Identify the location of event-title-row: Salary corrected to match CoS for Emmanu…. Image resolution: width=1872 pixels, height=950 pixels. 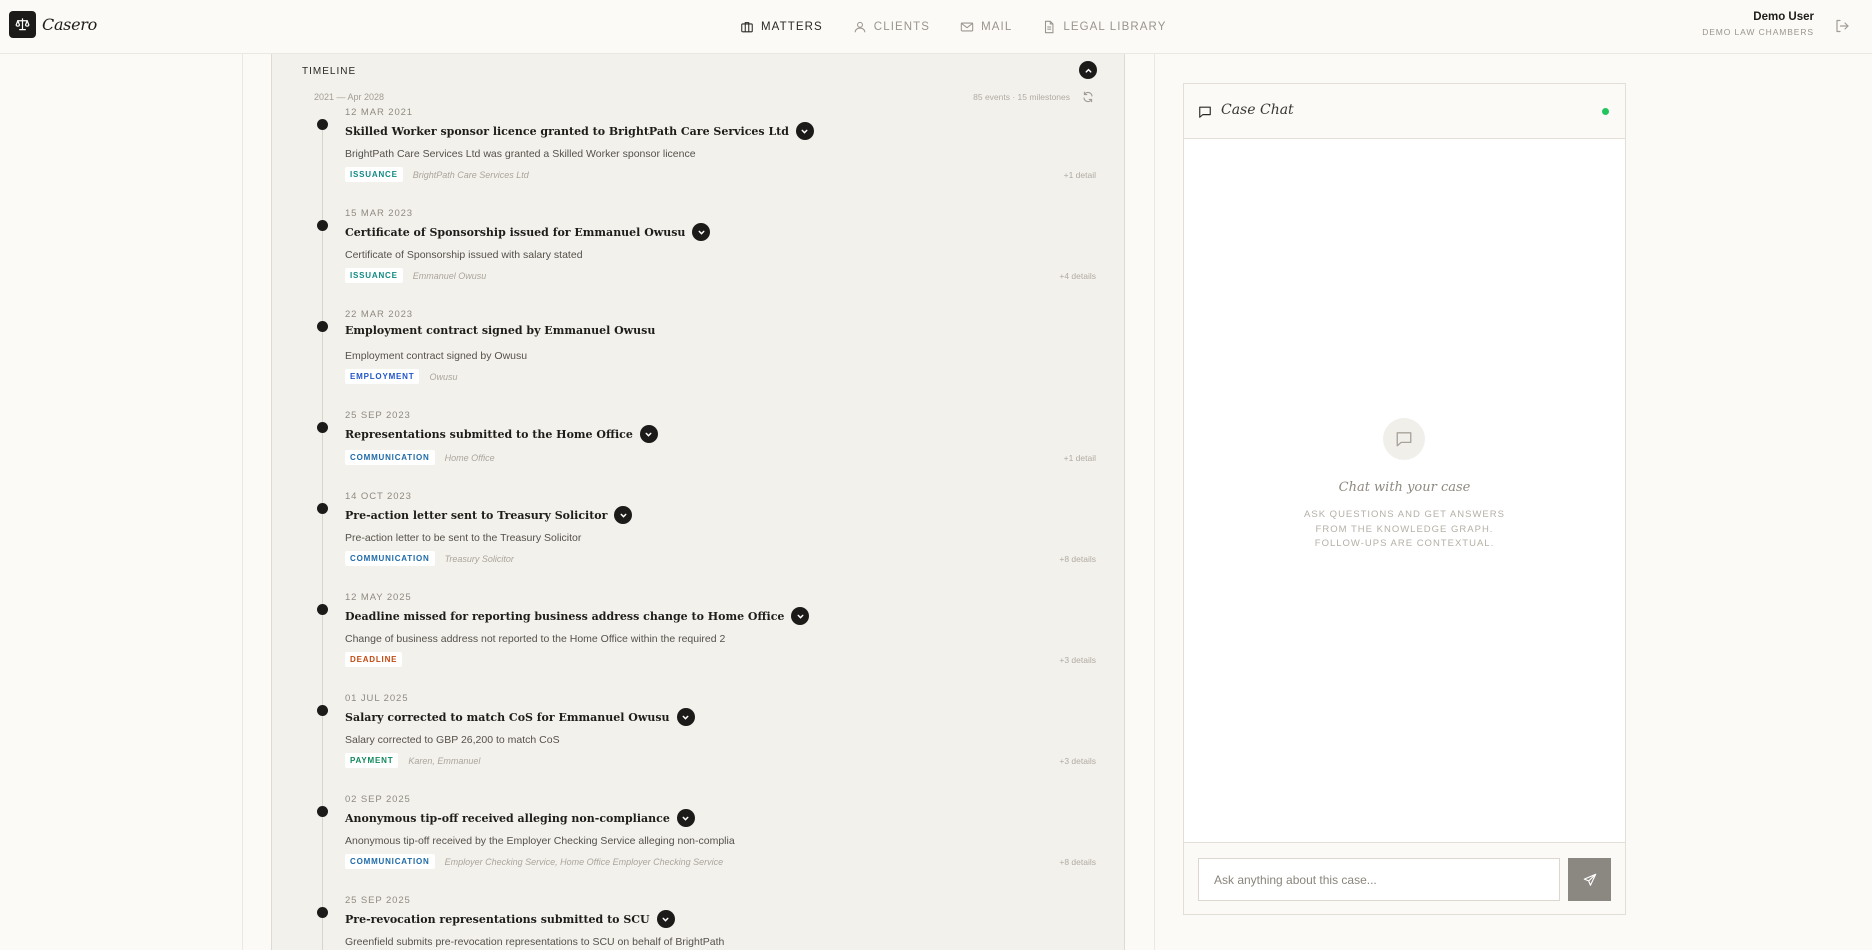
(520, 717).